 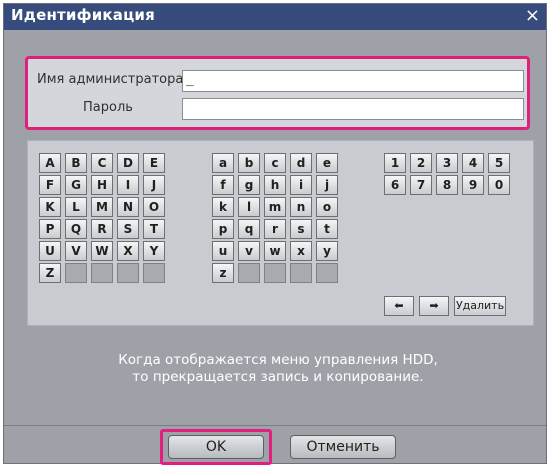 I want to click on digit-key-4: 4, so click(x=473, y=163).